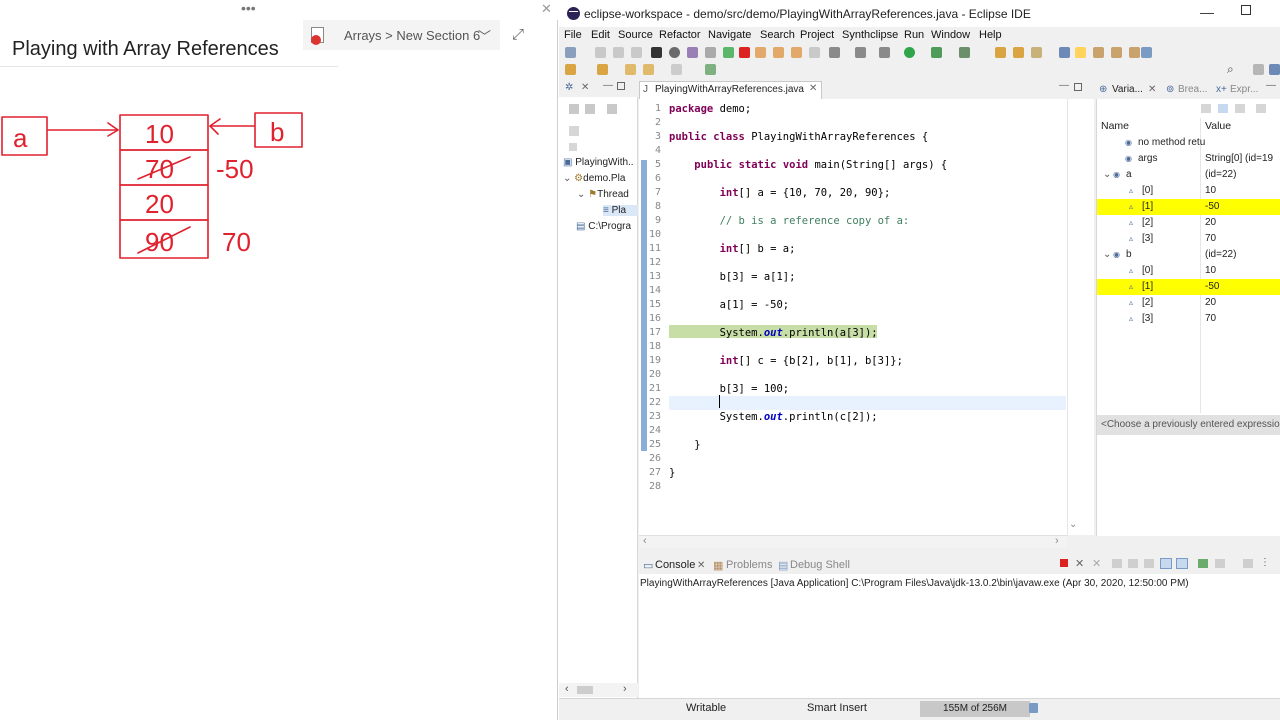 Image resolution: width=1280 pixels, height=720 pixels. I want to click on more-options-icon: •••, so click(248, 8).